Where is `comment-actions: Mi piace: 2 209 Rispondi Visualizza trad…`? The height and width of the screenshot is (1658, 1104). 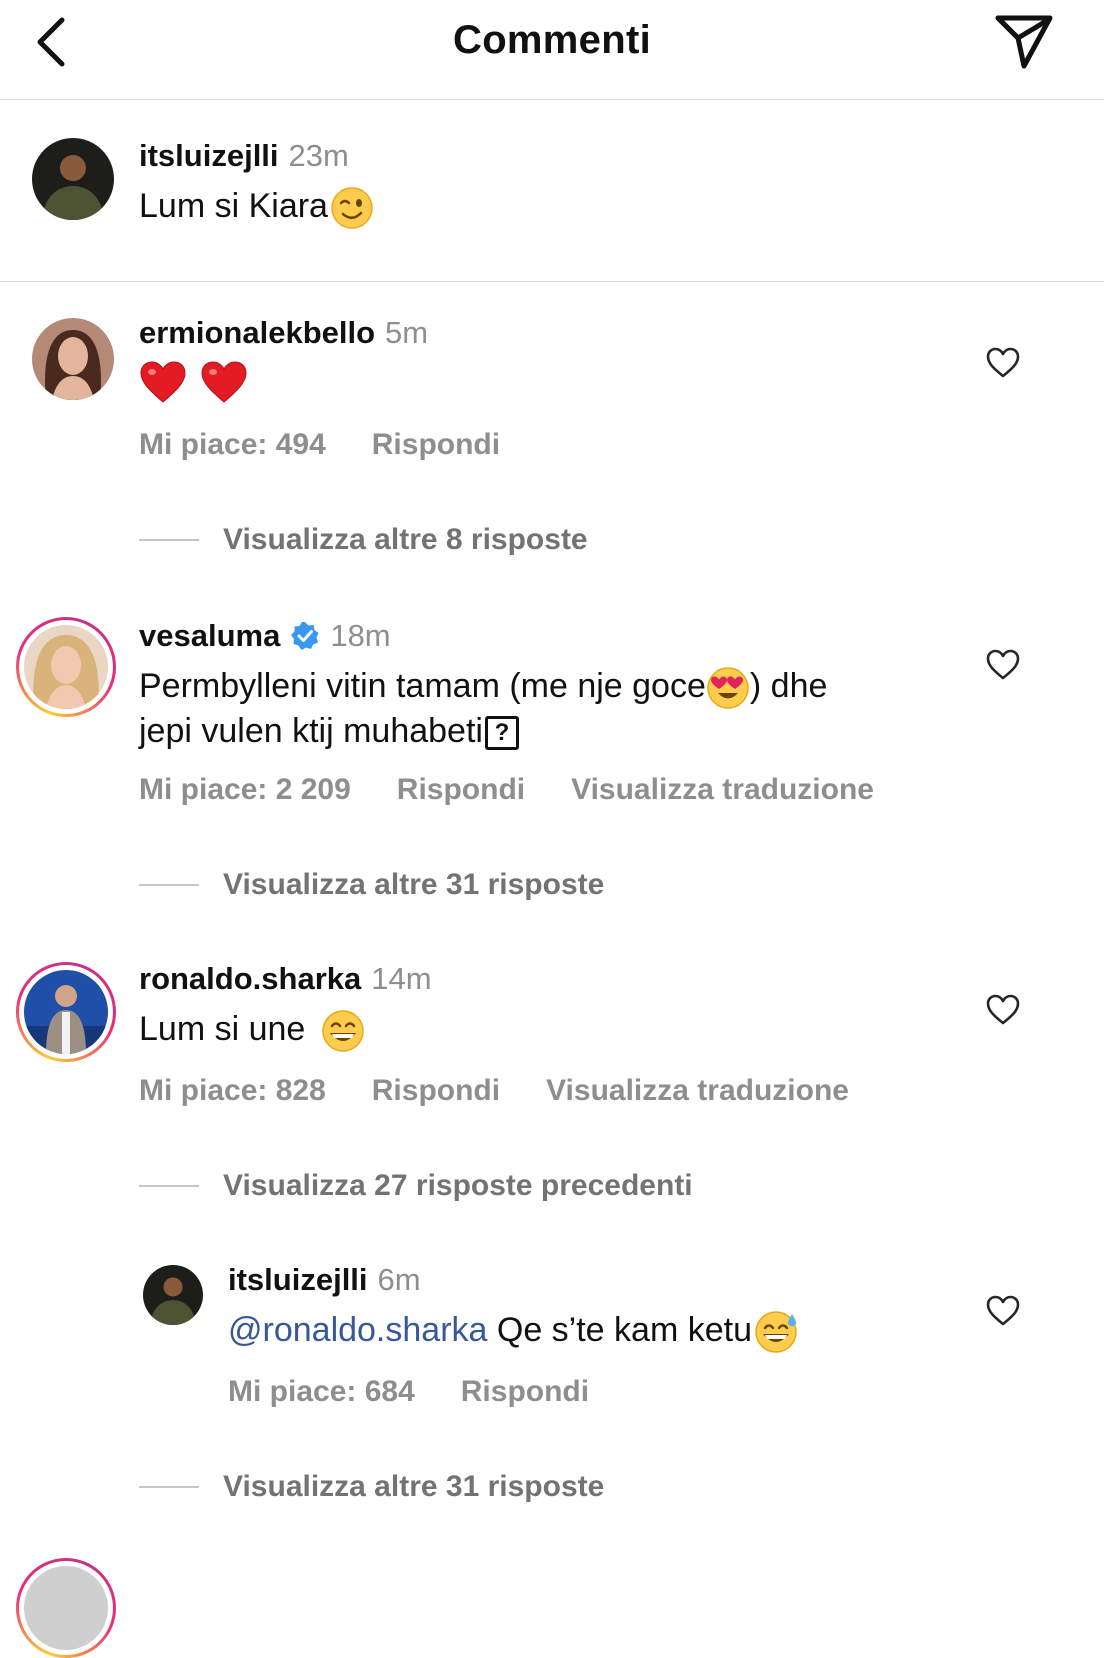 comment-actions: Mi piace: 2 209 Rispondi Visualizza trad… is located at coordinates (529, 790).